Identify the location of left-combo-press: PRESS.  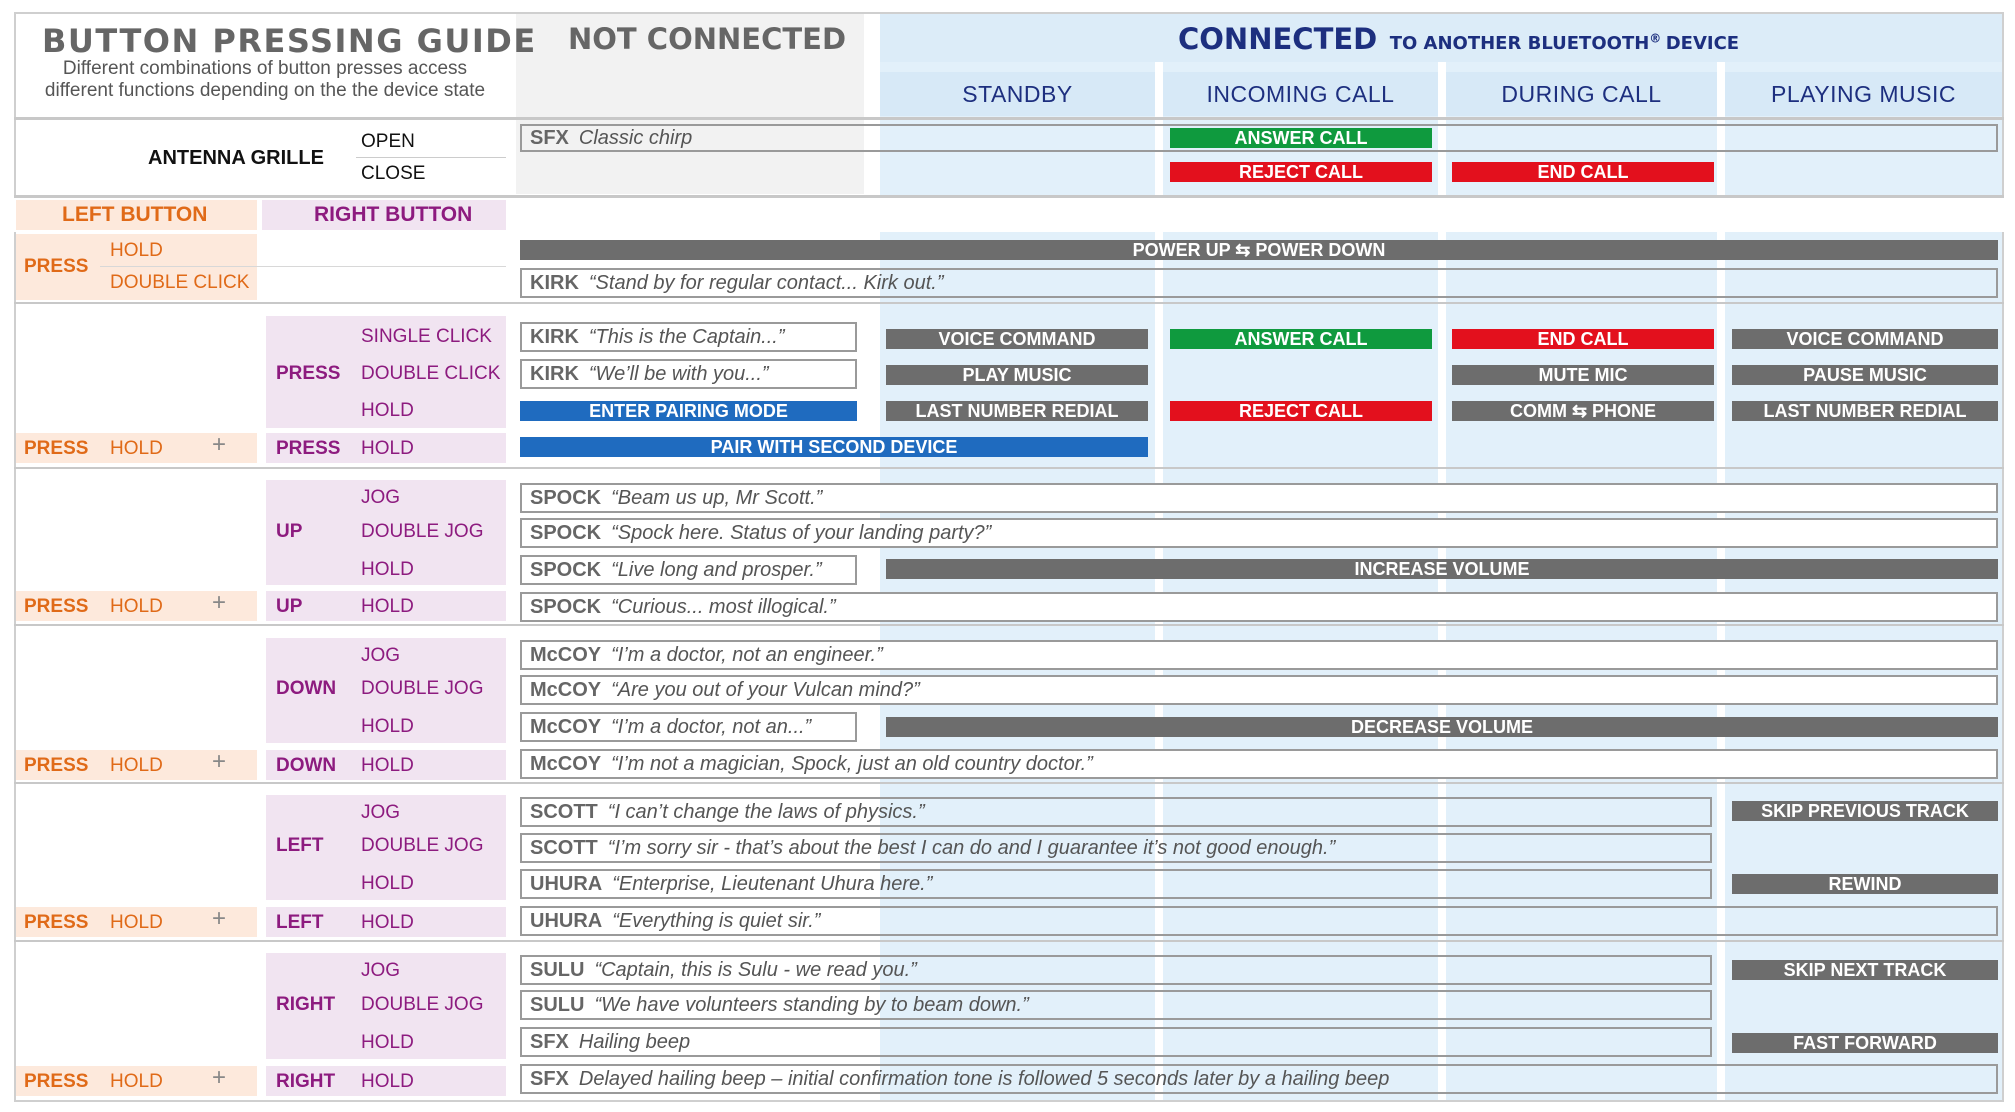
(56, 922).